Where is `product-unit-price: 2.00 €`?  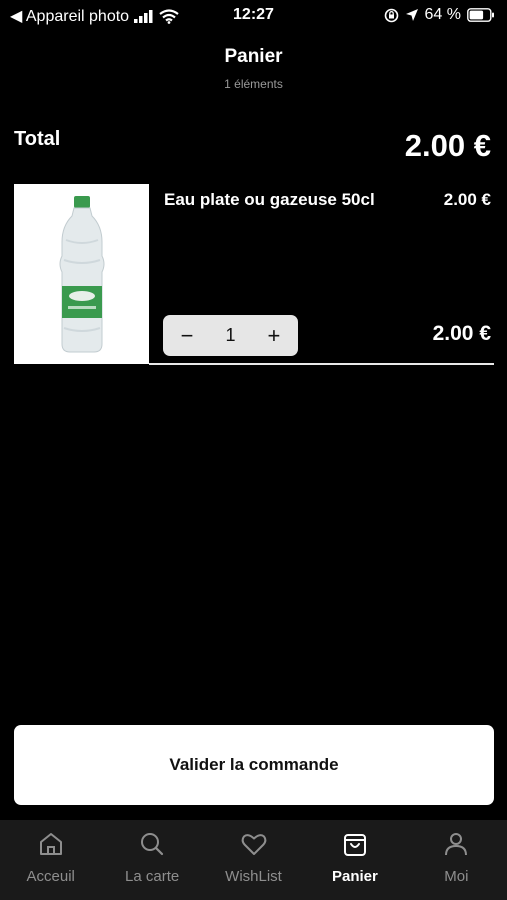
product-unit-price: 2.00 € is located at coordinates (467, 199).